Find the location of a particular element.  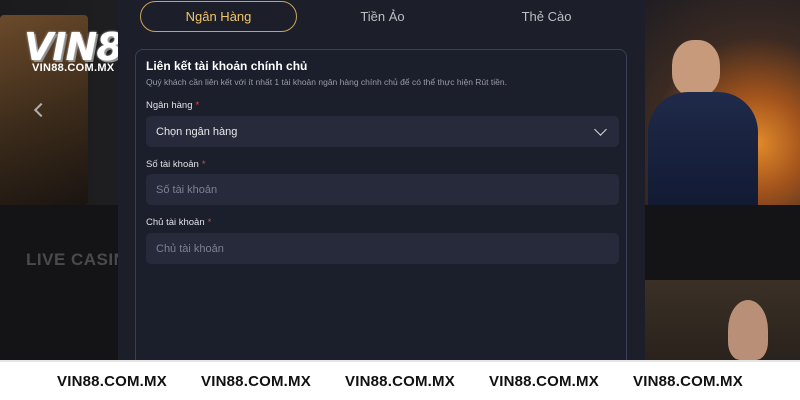

tab-card: Thẻ Cào is located at coordinates (546, 16).